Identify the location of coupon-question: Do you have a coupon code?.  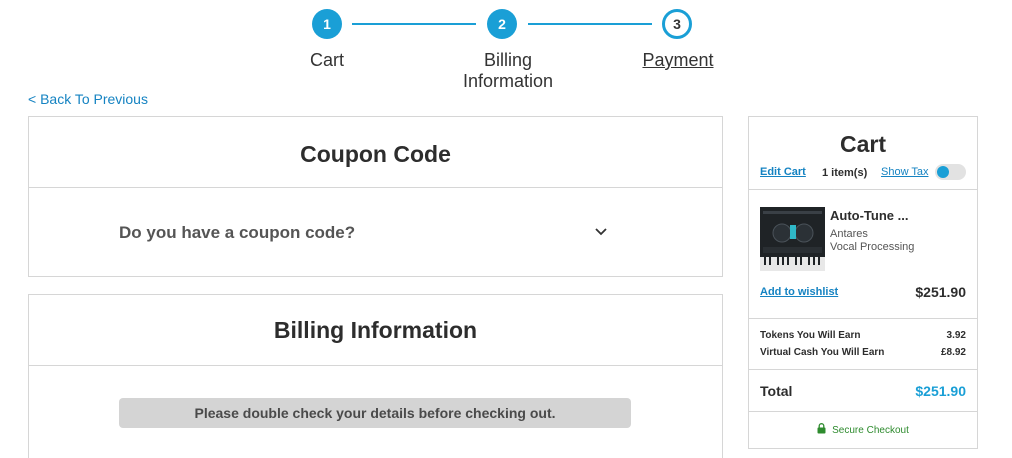
(237, 233).